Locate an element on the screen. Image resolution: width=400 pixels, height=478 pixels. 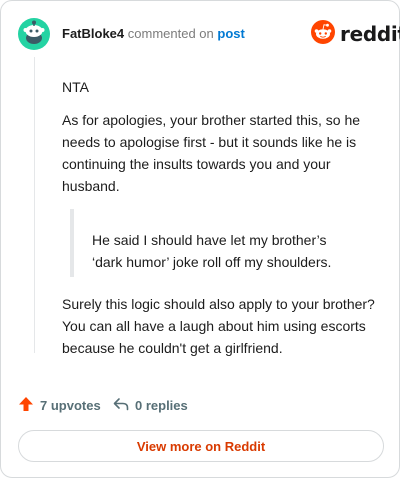
comment-header: FatBloke4 commented on post is located at coordinates (153, 34).